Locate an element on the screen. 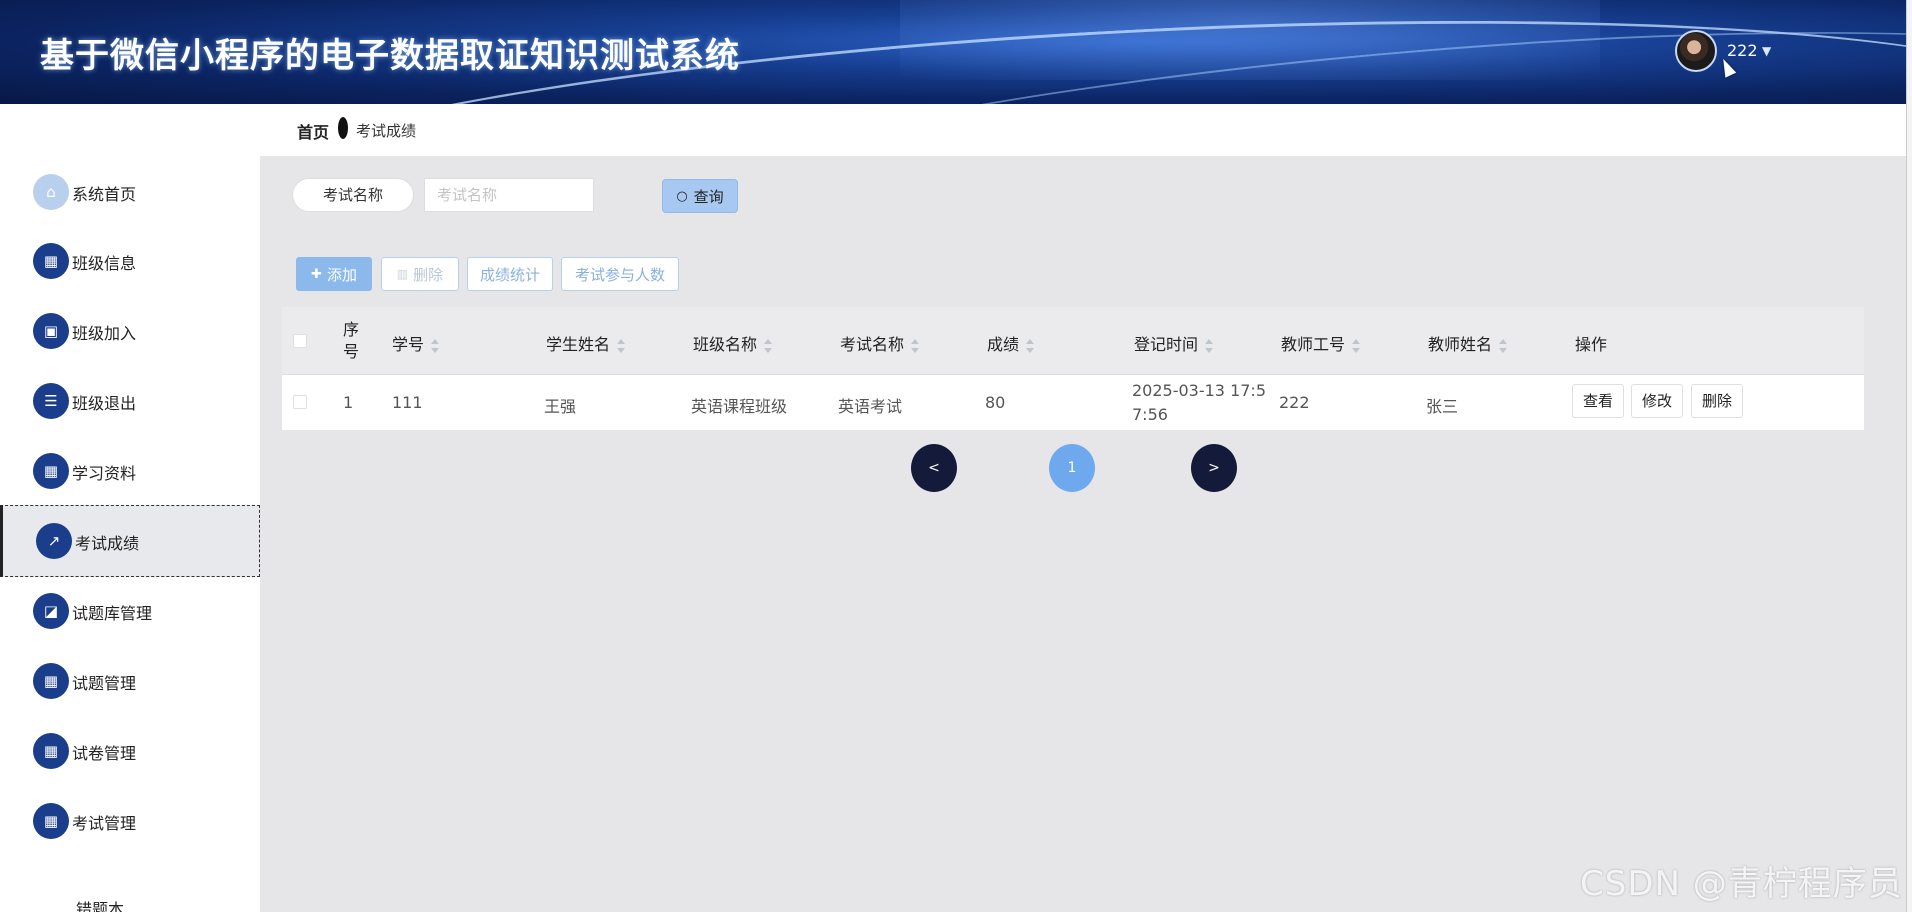  cell-index: 1 is located at coordinates (348, 402).